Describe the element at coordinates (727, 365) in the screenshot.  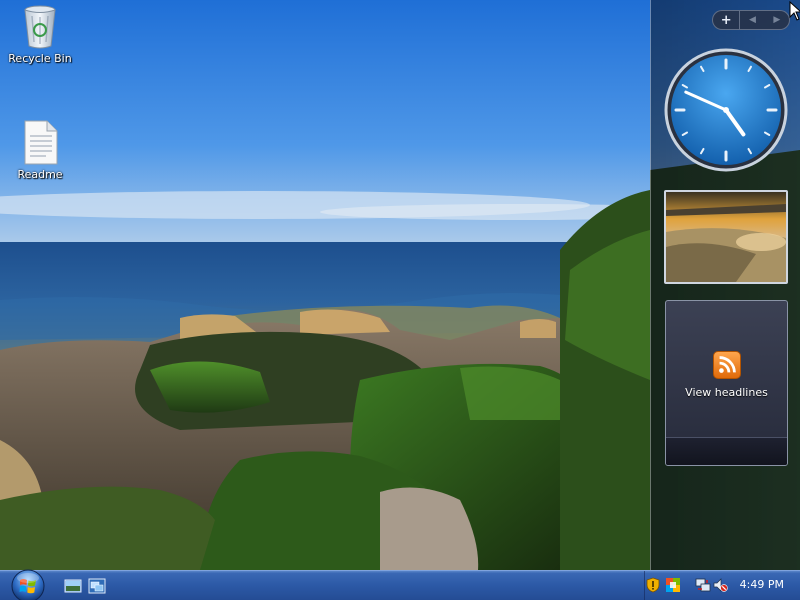
I see `rss-feed-icon` at that location.